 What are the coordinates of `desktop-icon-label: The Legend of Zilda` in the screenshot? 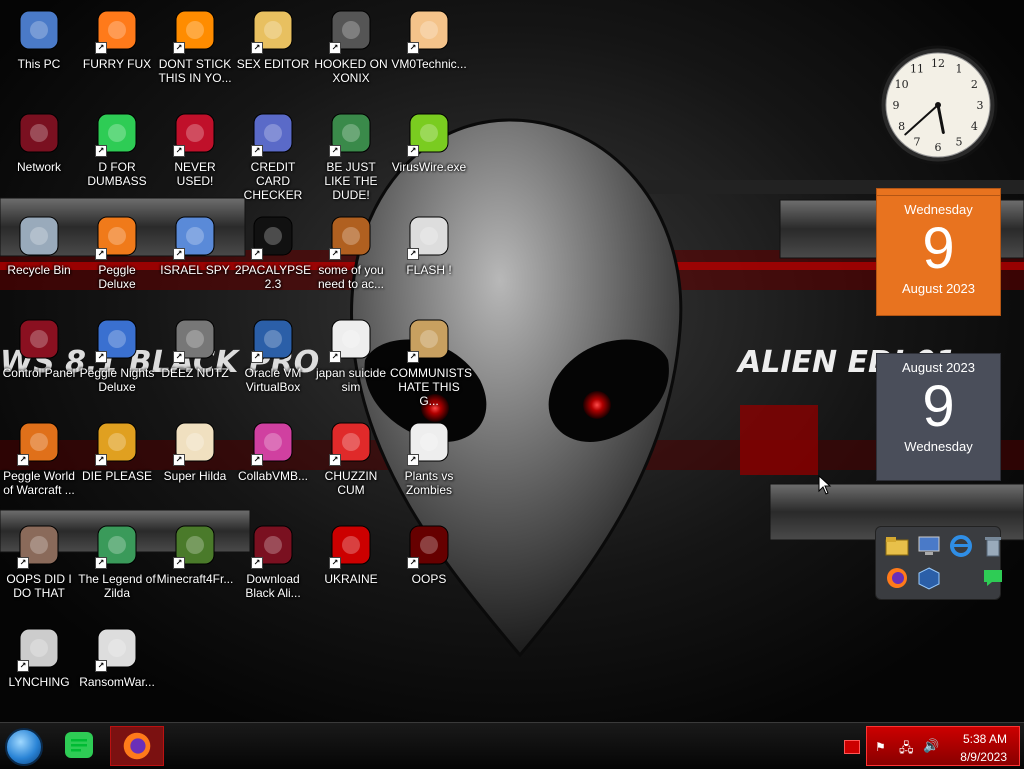 It's located at (117, 586).